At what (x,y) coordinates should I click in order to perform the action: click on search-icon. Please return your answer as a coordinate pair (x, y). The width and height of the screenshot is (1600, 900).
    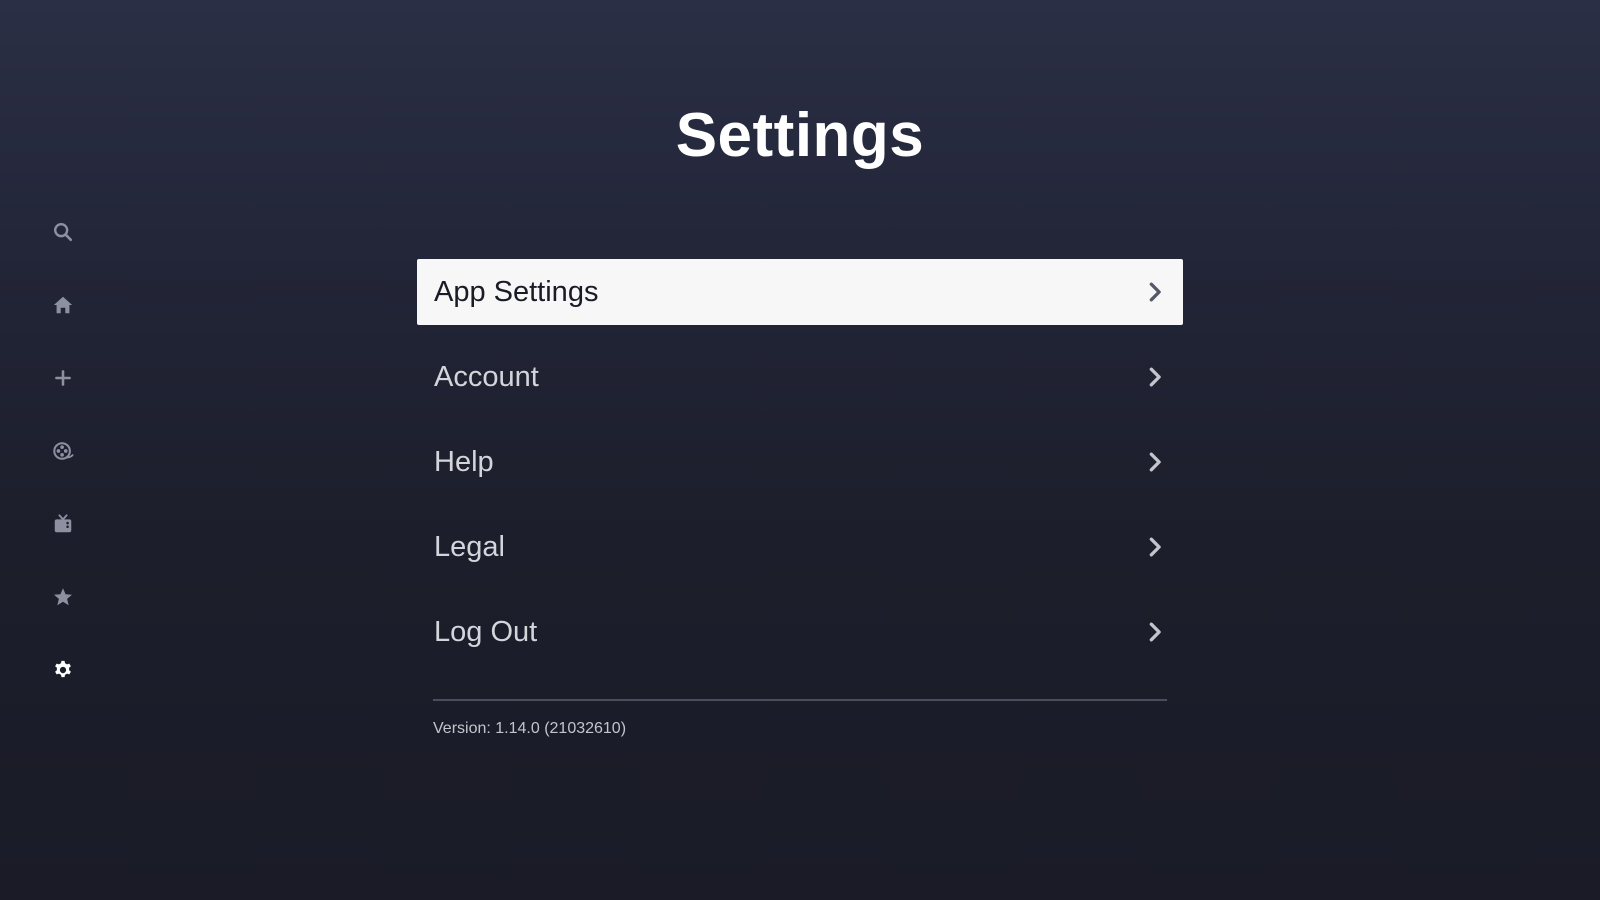
    Looking at the image, I should click on (63, 232).